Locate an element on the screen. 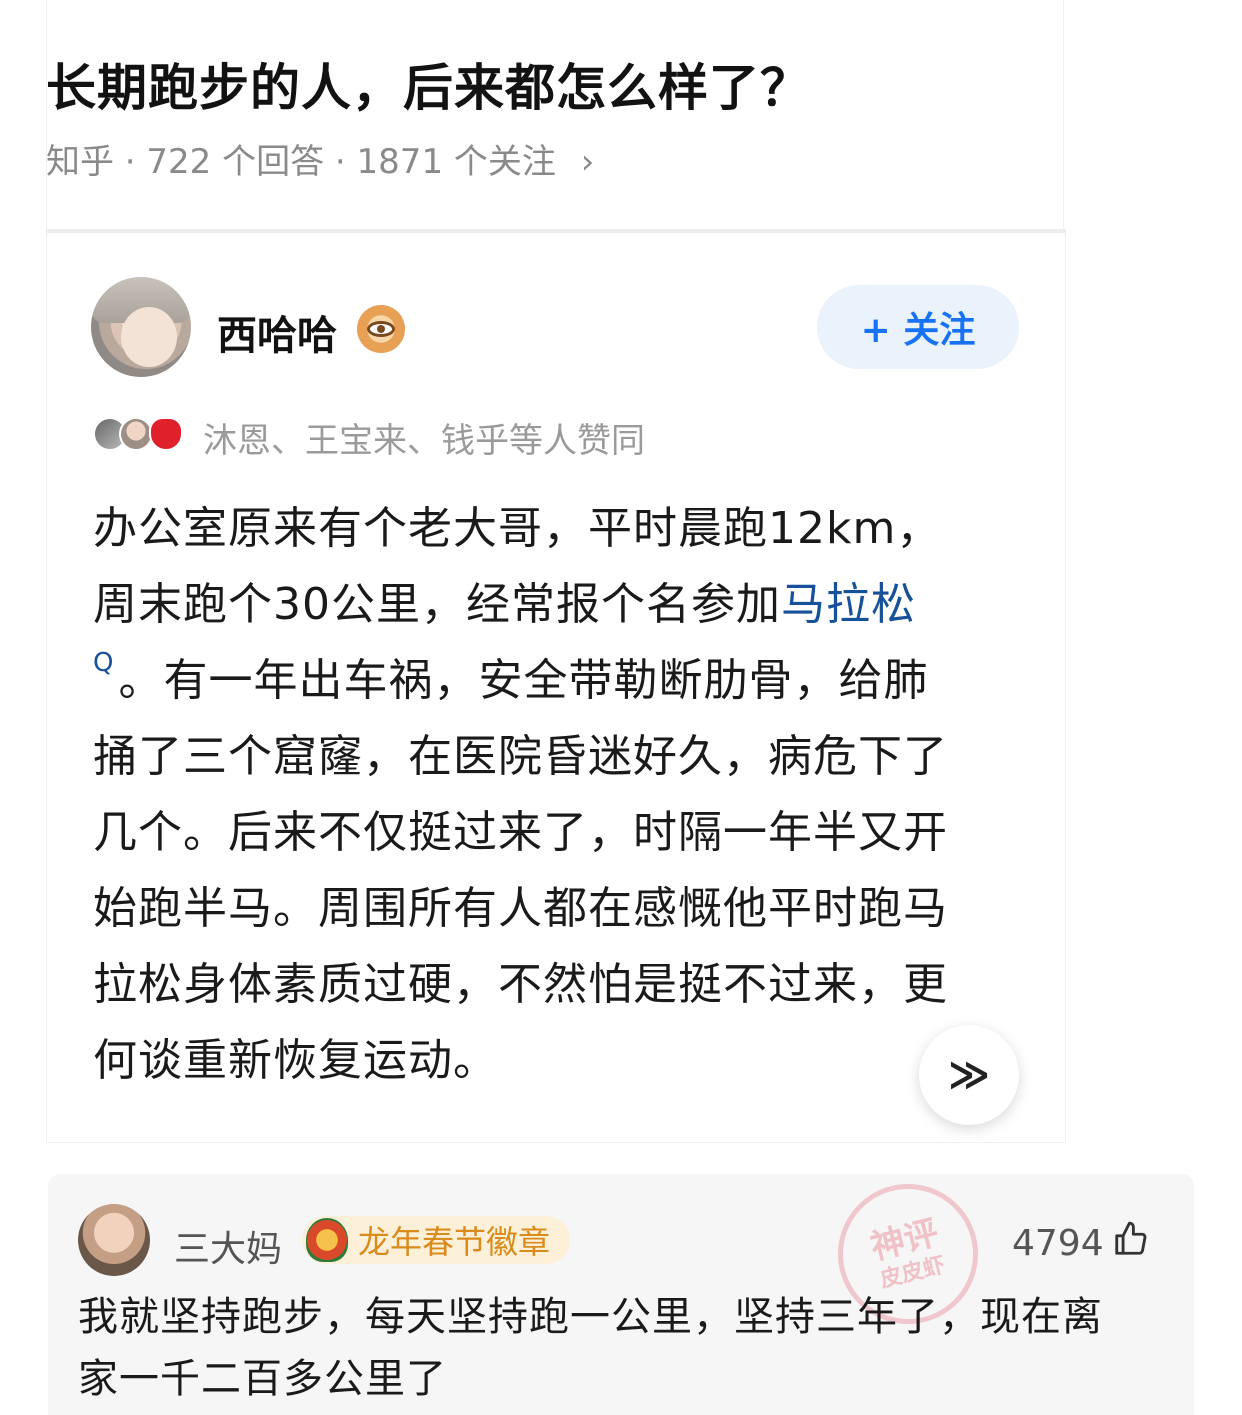  comment-line: 家一千二百多公里了 is located at coordinates (262, 1379).